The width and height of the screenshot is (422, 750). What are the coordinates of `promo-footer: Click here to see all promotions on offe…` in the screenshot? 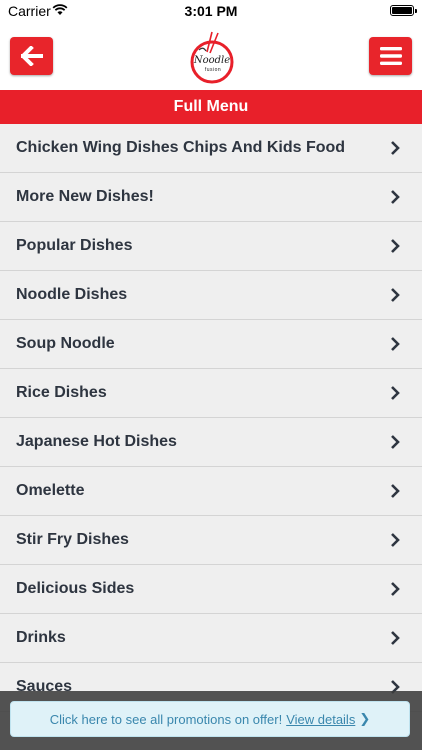 It's located at (211, 720).